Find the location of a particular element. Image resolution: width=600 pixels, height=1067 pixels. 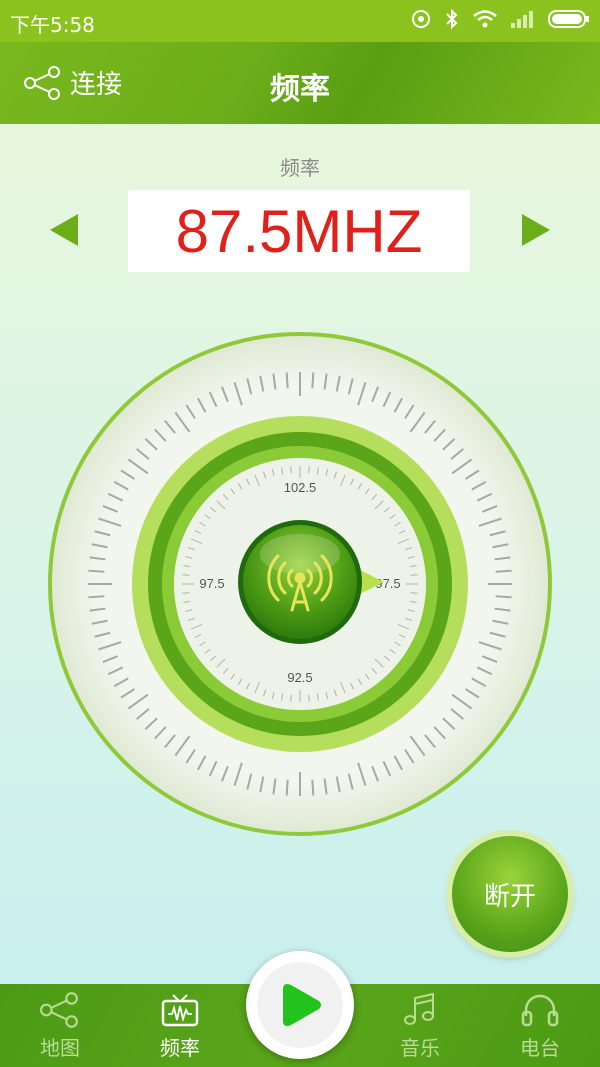

tick-label-top: 102.5 is located at coordinates (300, 487).